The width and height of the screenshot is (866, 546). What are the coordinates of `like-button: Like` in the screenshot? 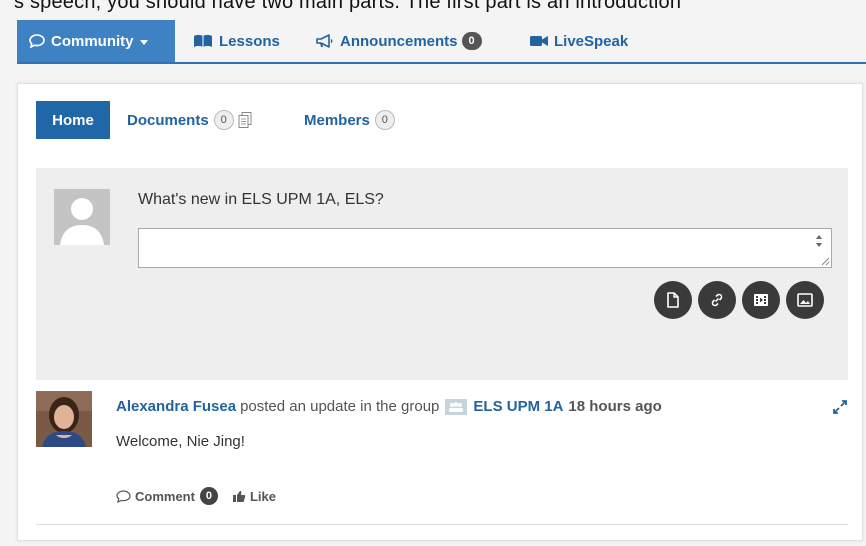 It's located at (254, 496).